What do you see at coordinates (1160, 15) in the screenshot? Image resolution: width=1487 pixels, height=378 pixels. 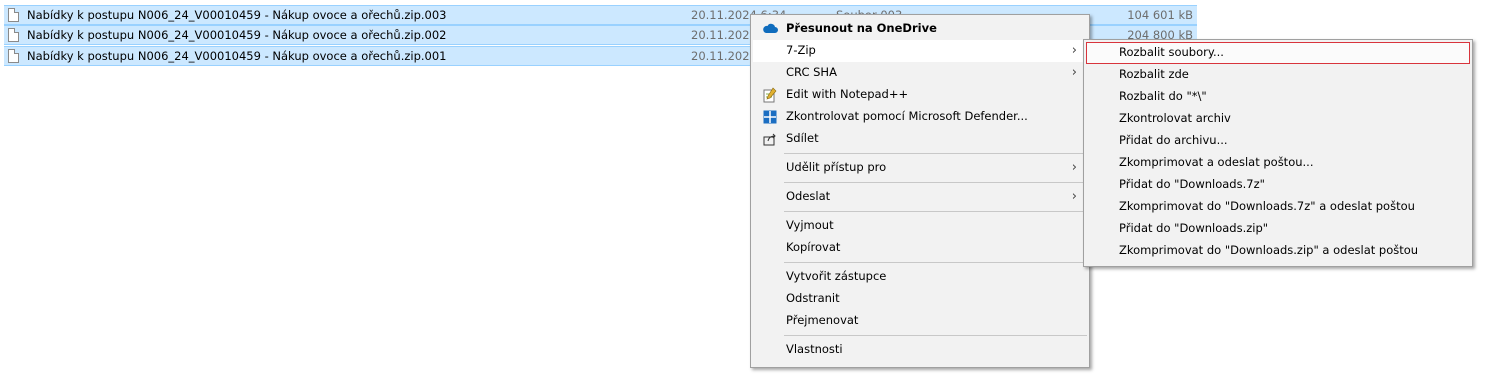 I see `file-size: 104 601 kB` at bounding box center [1160, 15].